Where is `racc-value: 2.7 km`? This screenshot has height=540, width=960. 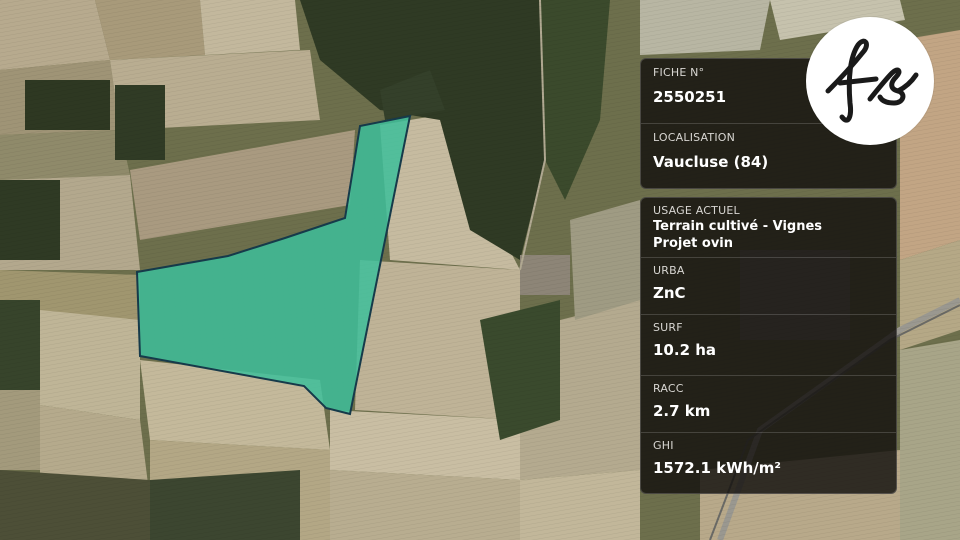 racc-value: 2.7 km is located at coordinates (682, 411).